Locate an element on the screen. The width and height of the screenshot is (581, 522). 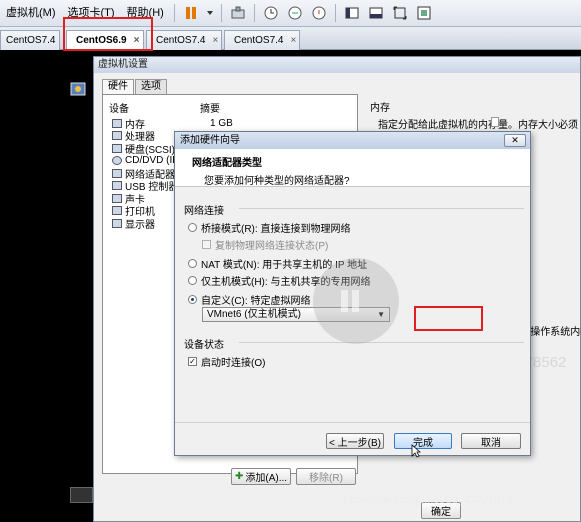
radio-button-checked is located at coordinates (192, 299).